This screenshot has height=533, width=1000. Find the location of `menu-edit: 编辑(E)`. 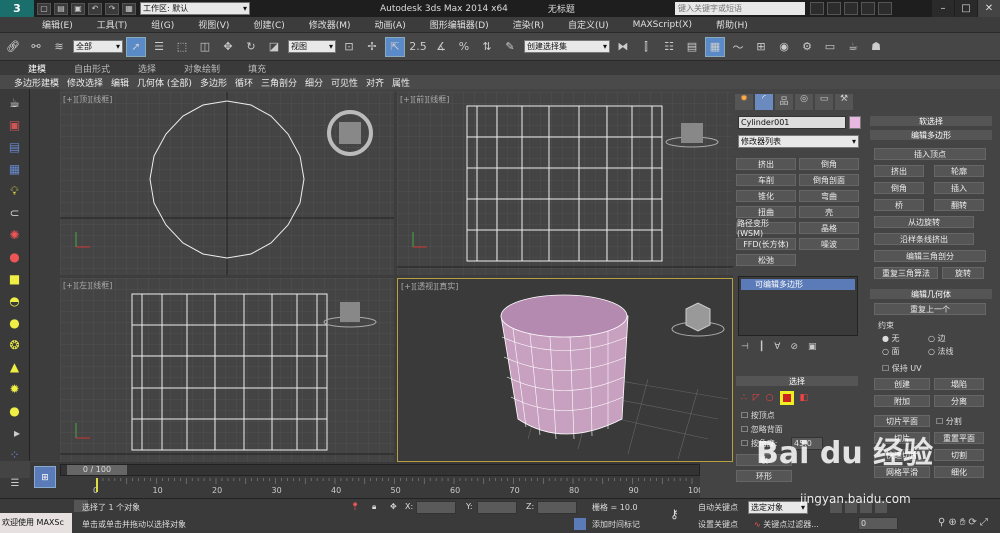

menu-edit: 编辑(E) is located at coordinates (57, 24).